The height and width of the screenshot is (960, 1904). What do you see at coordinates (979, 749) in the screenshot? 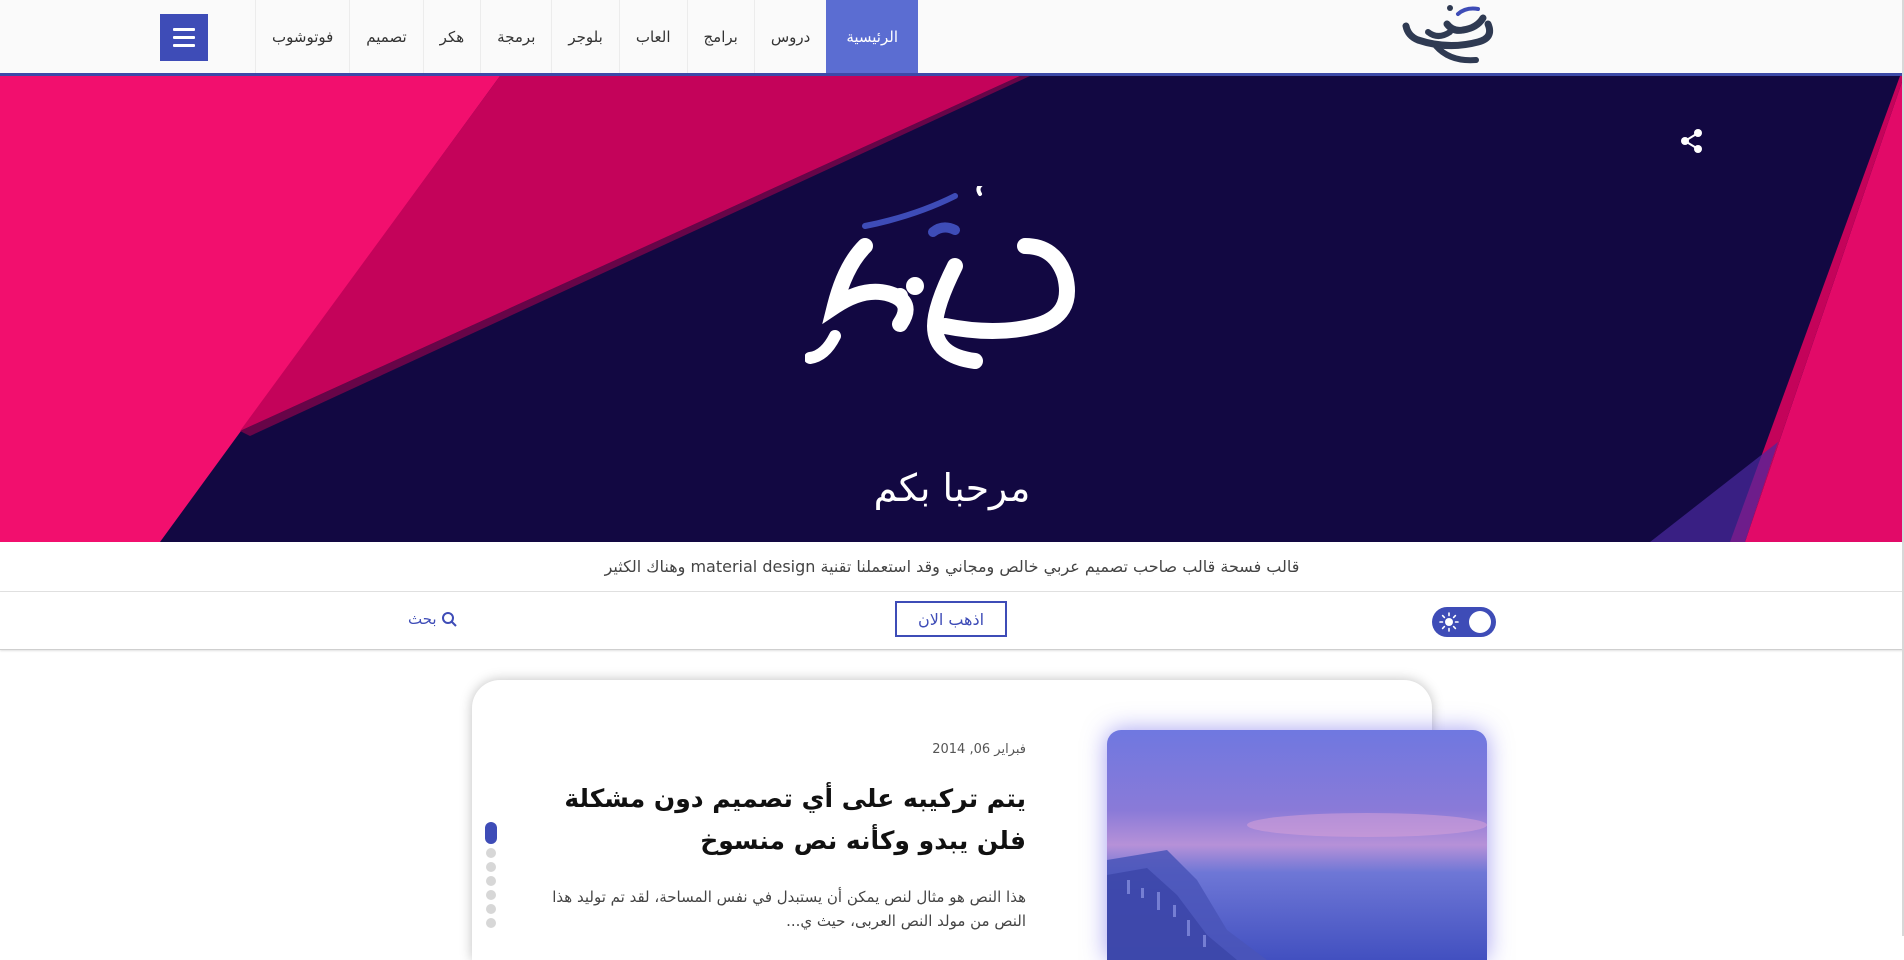
I see `post-date: فبراير 06, 2014` at bounding box center [979, 749].